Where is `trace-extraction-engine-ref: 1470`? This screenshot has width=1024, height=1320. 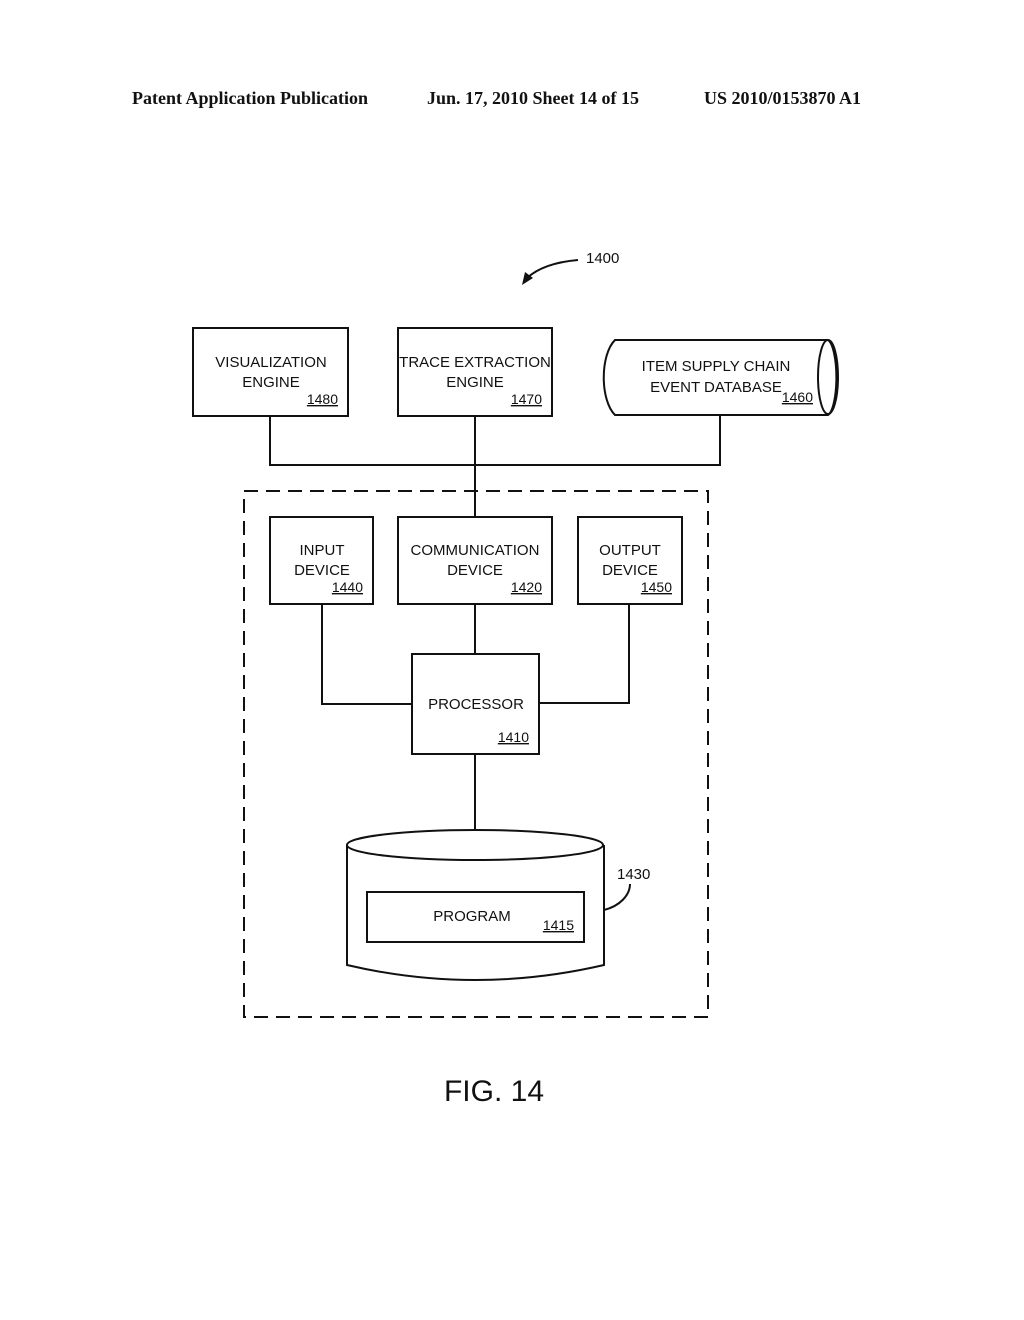 trace-extraction-engine-ref: 1470 is located at coordinates (526, 399).